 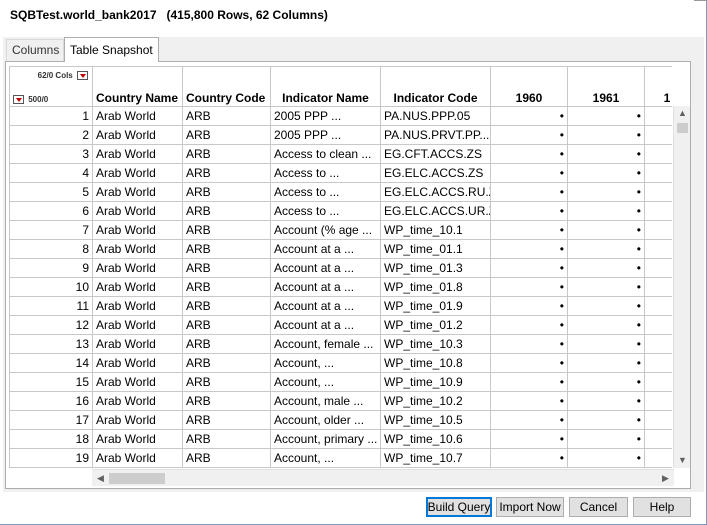 I want to click on row-number: 19, so click(x=51, y=458).